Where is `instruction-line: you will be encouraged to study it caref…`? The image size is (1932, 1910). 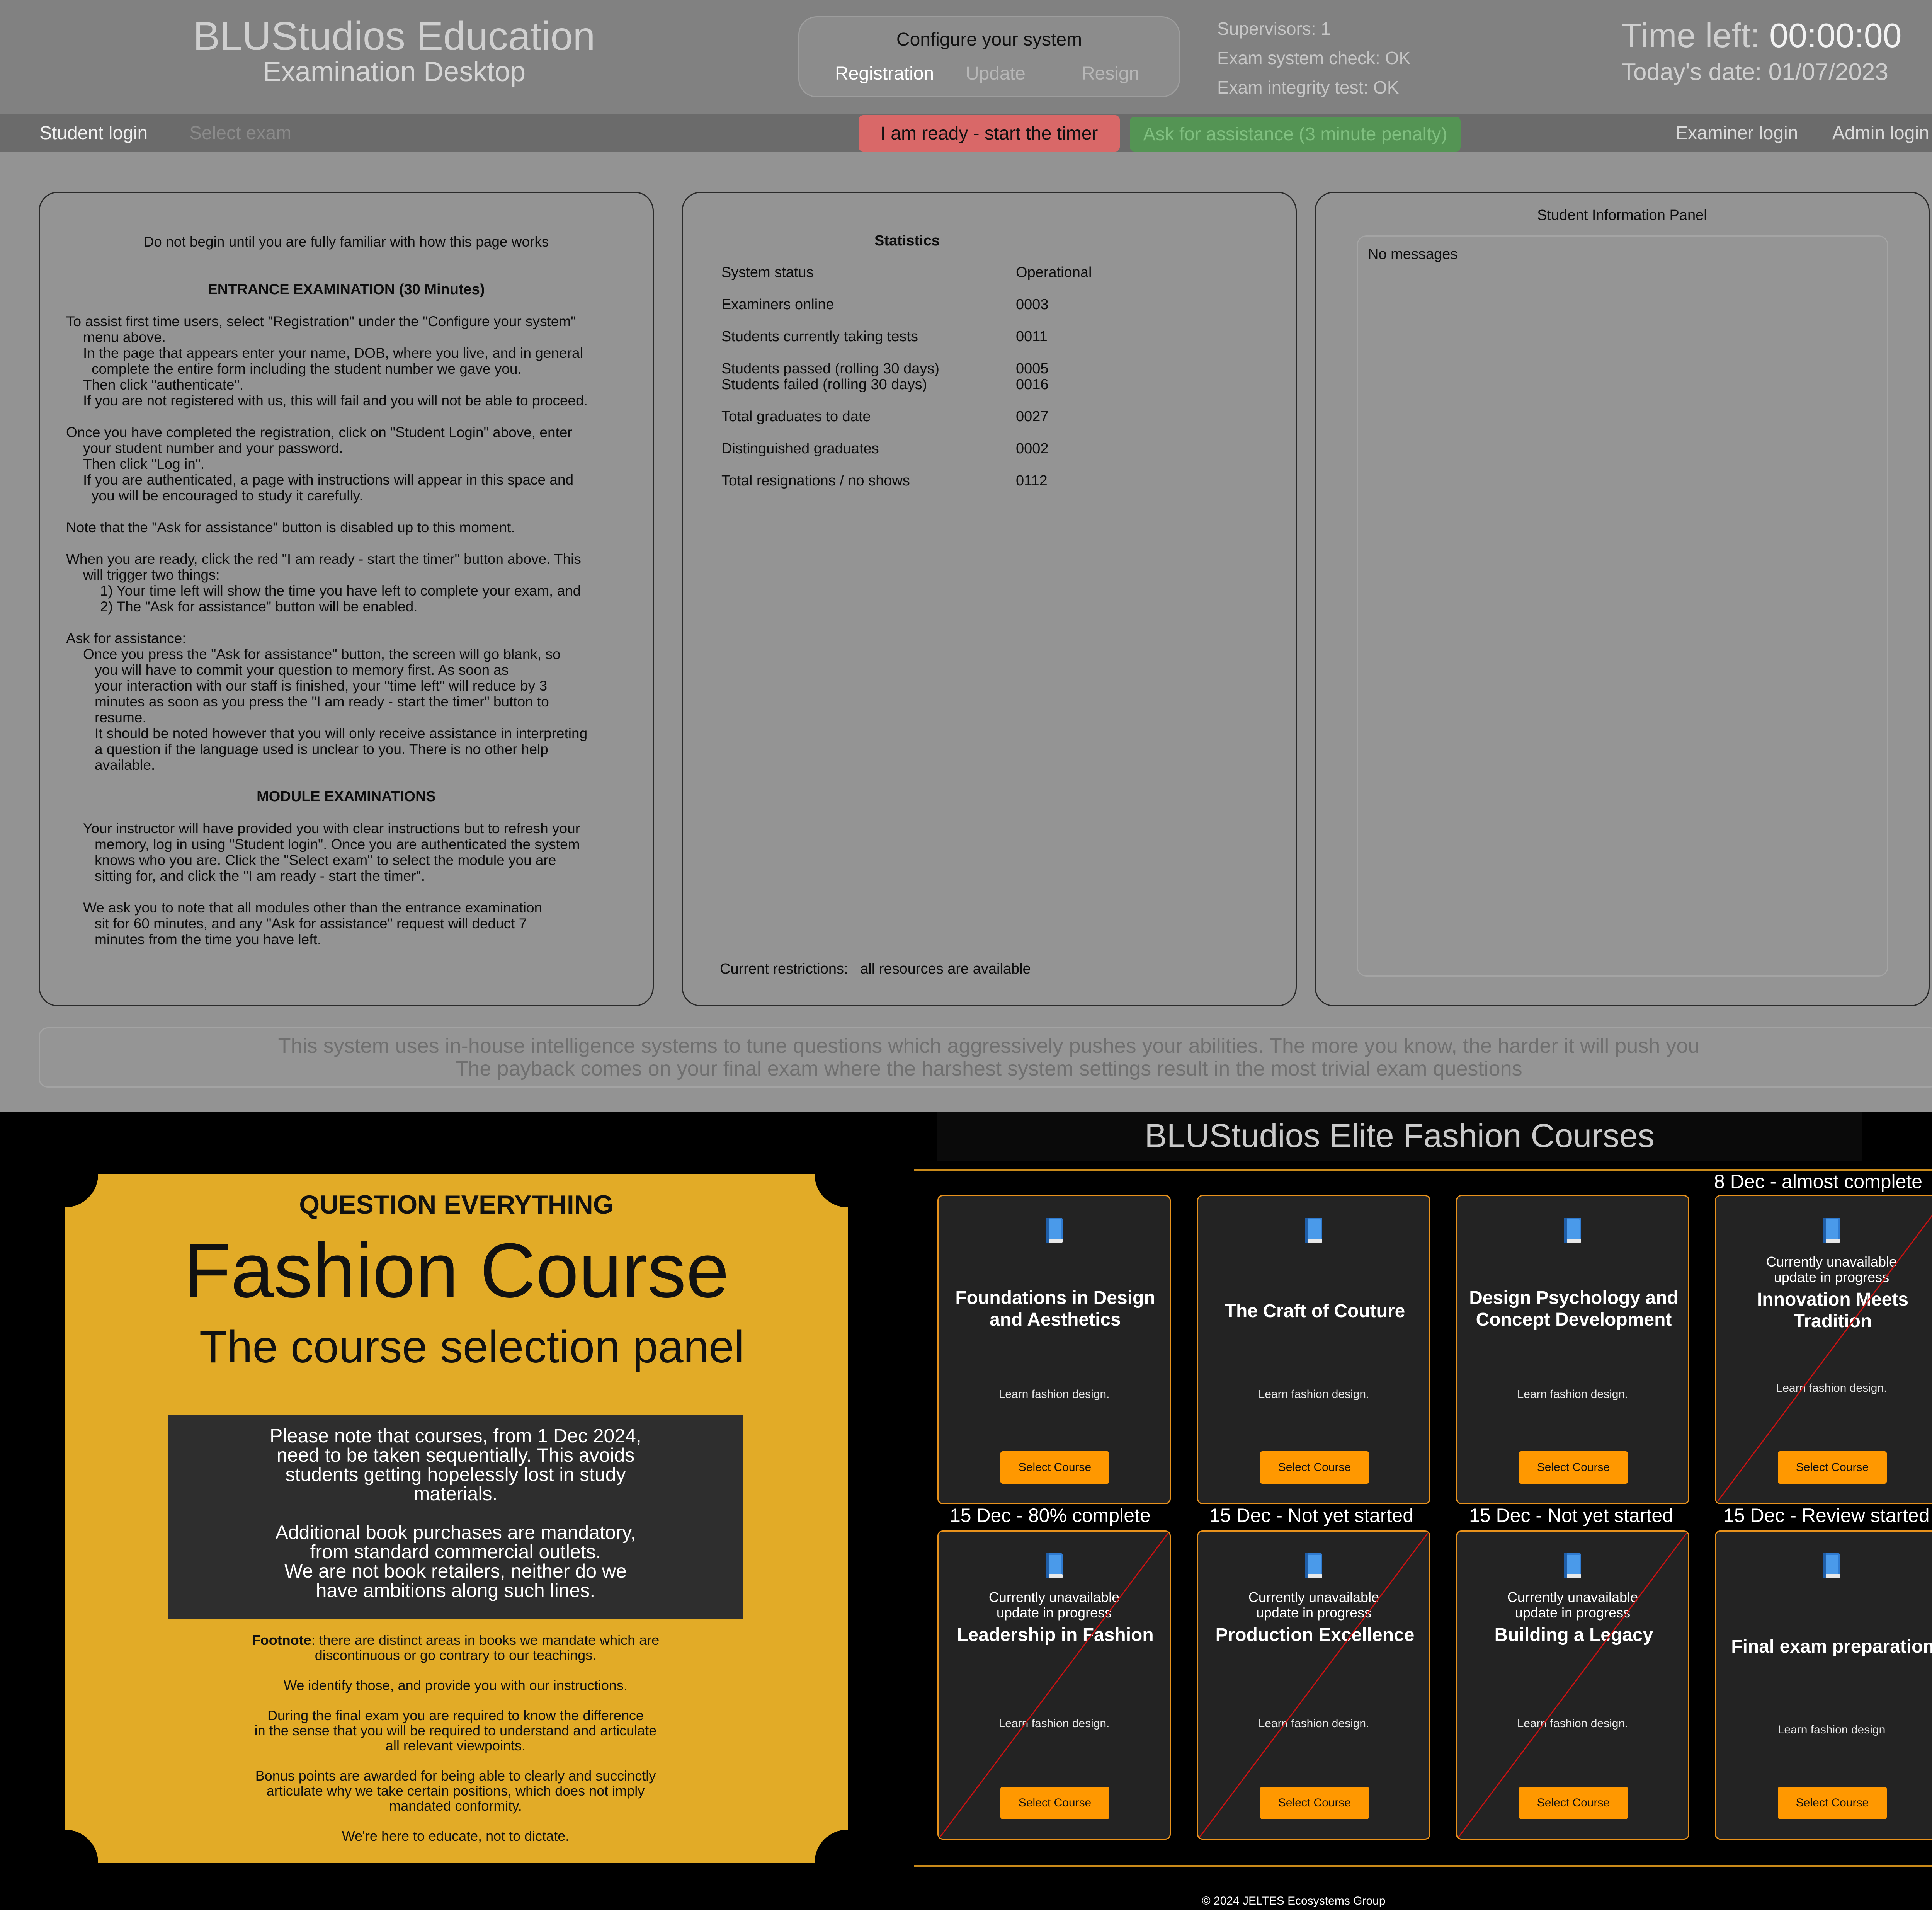
instruction-line: you will be encouraged to study it caref… is located at coordinates (228, 496).